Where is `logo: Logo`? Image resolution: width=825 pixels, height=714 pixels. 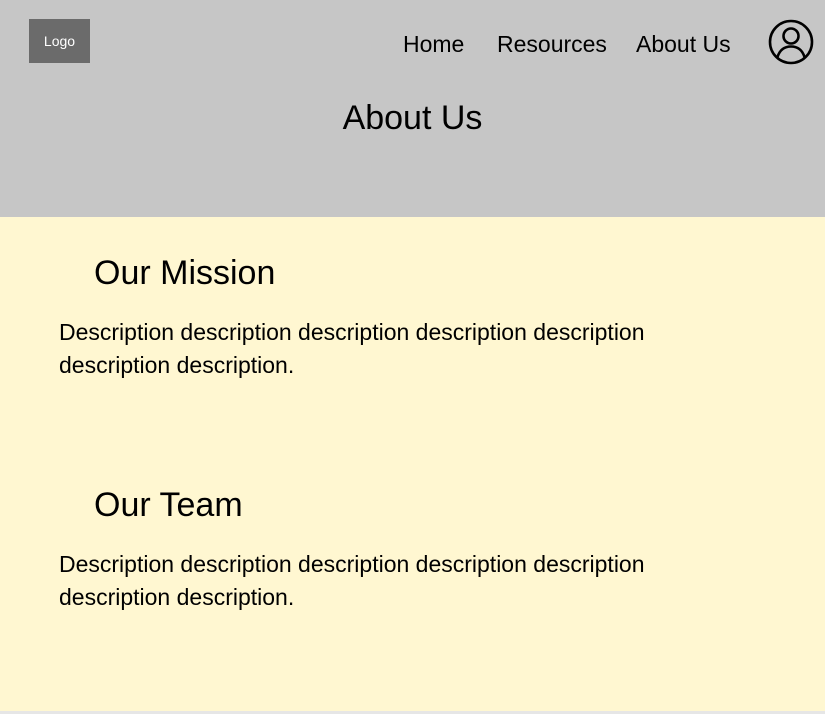 logo: Logo is located at coordinates (59, 41).